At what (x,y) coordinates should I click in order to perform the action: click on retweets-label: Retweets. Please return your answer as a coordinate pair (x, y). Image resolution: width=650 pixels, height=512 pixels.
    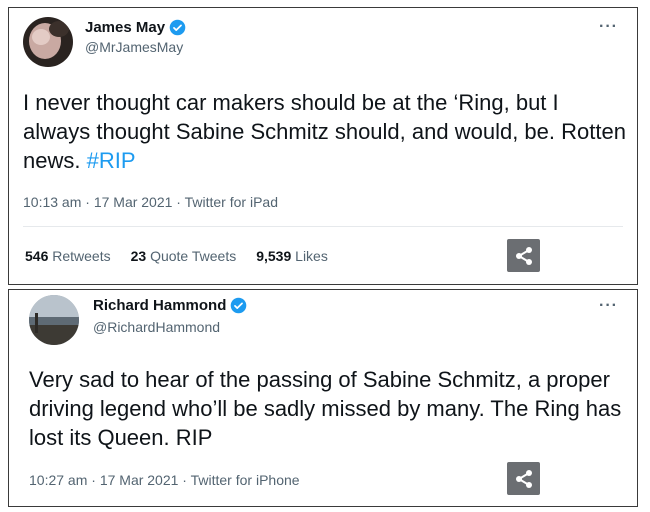
    Looking at the image, I should click on (81, 256).